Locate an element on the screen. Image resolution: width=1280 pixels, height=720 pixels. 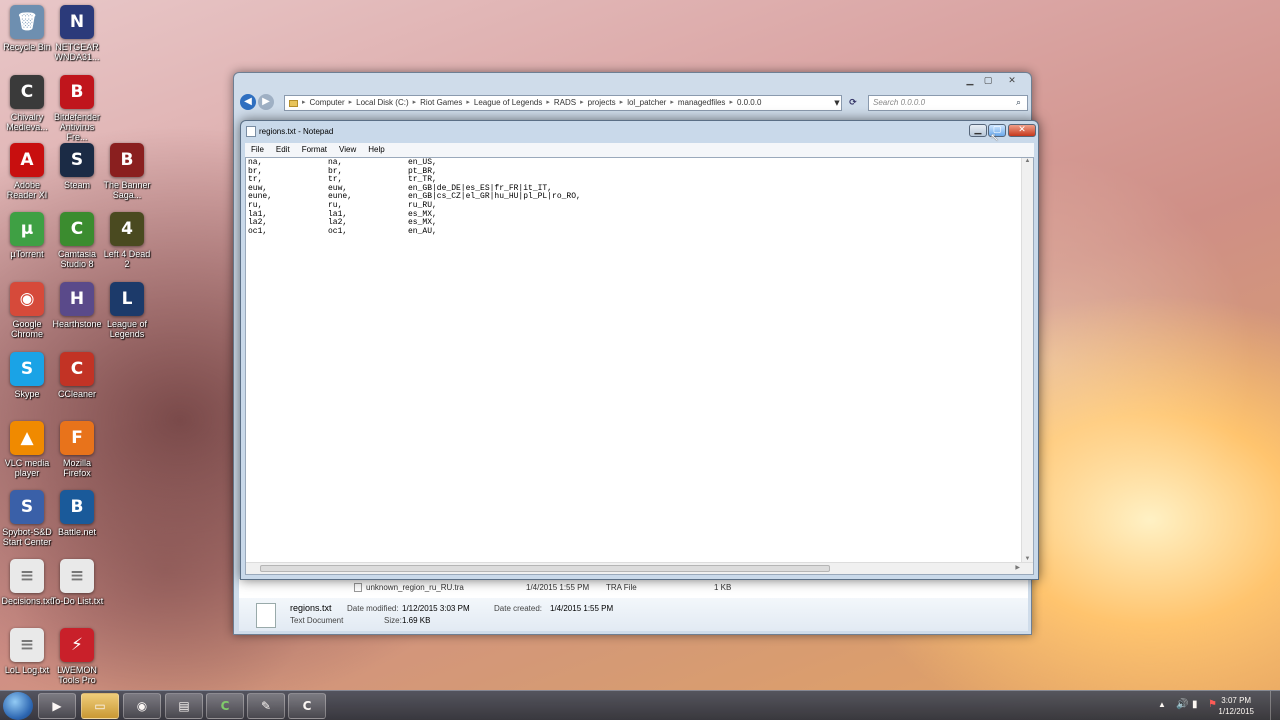
search-icon: ⌕ is located at coordinates (1018, 102).